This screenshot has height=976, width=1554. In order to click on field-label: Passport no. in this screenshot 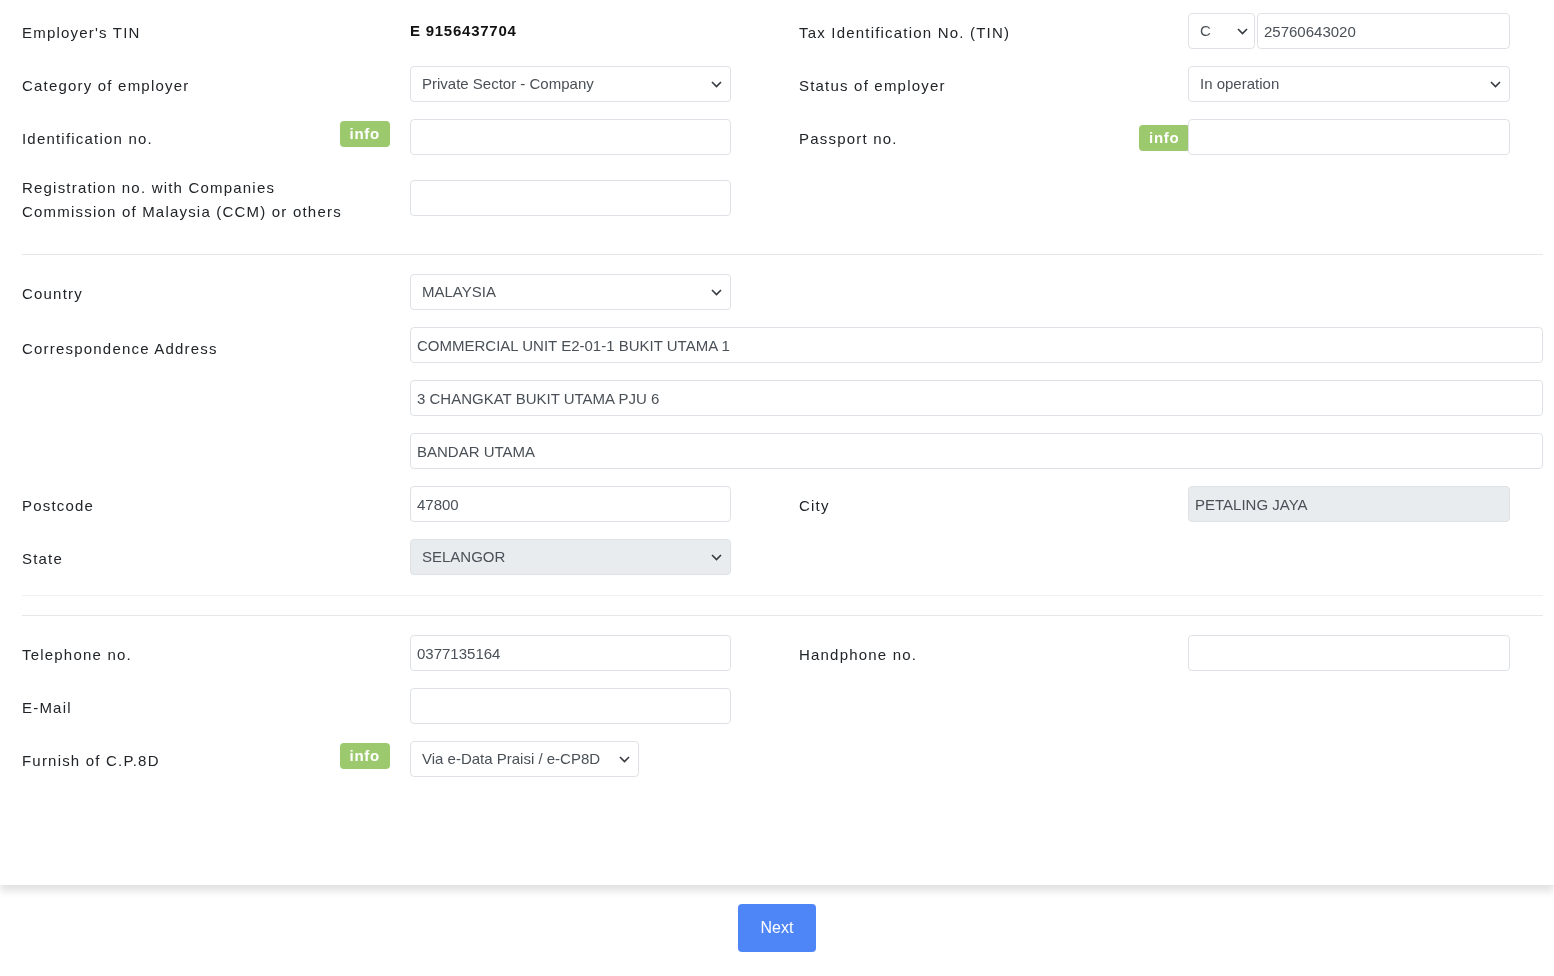, I will do `click(849, 139)`.